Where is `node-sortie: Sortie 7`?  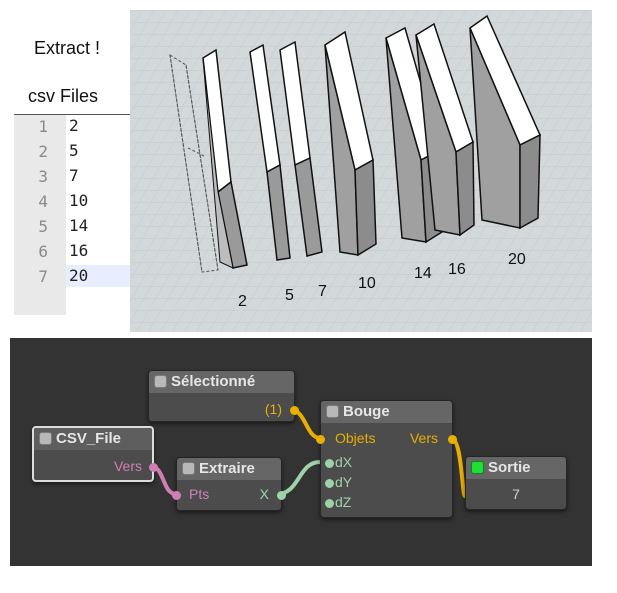
node-sortie: Sortie 7 is located at coordinates (516, 483).